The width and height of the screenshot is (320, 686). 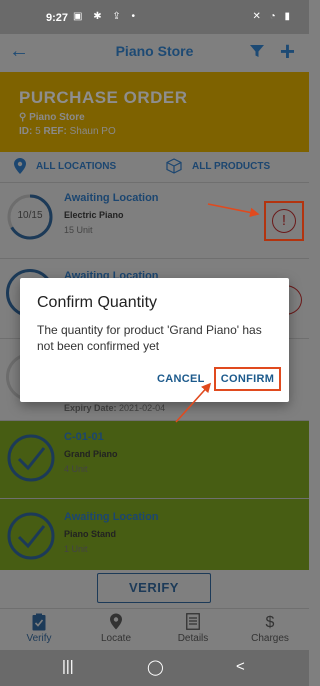 What do you see at coordinates (287, 51) in the screenshot?
I see `plus-icon: +` at bounding box center [287, 51].